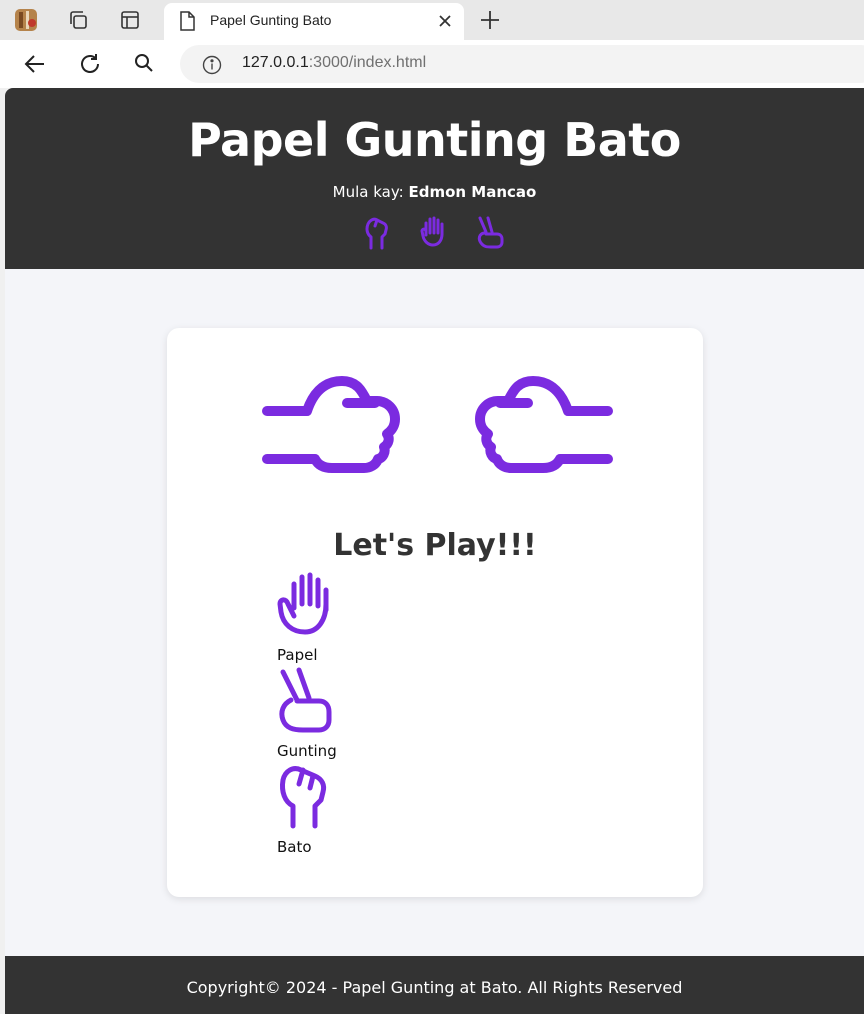 The width and height of the screenshot is (864, 1014). Describe the element at coordinates (78, 20) in the screenshot. I see `workspaces-icon` at that location.